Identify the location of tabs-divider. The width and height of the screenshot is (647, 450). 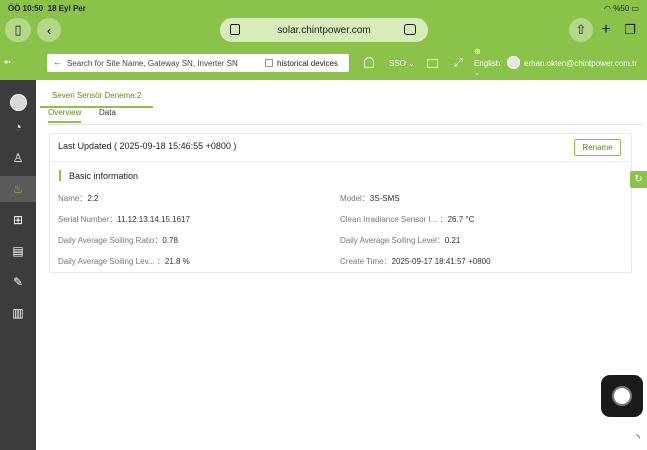
(346, 124).